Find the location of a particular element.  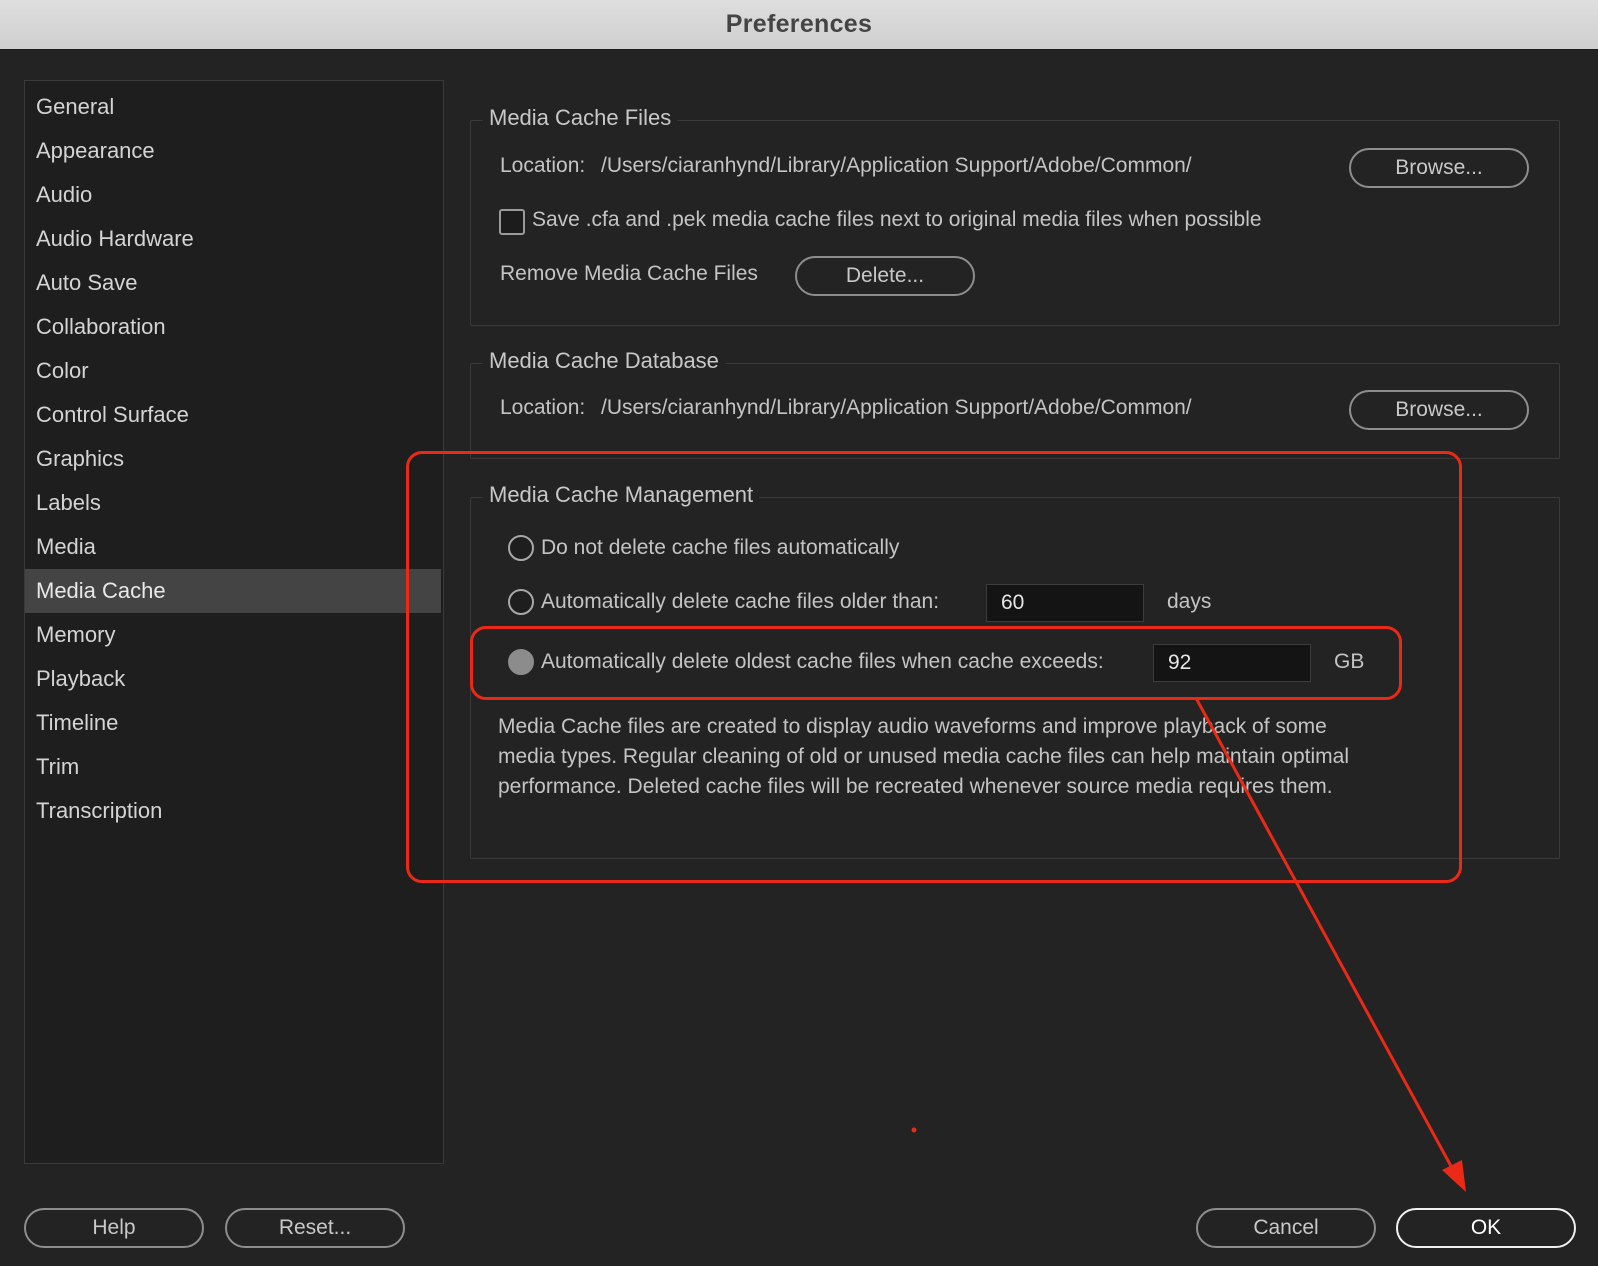

exceeds-unit-label: GB is located at coordinates (1349, 661).